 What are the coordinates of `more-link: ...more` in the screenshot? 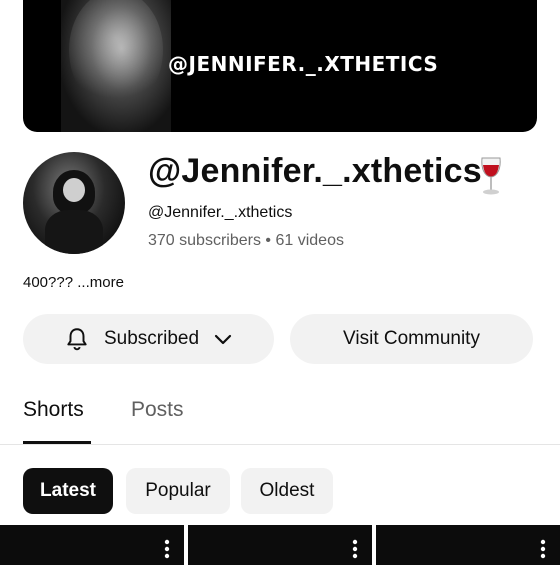 It's located at (100, 282).